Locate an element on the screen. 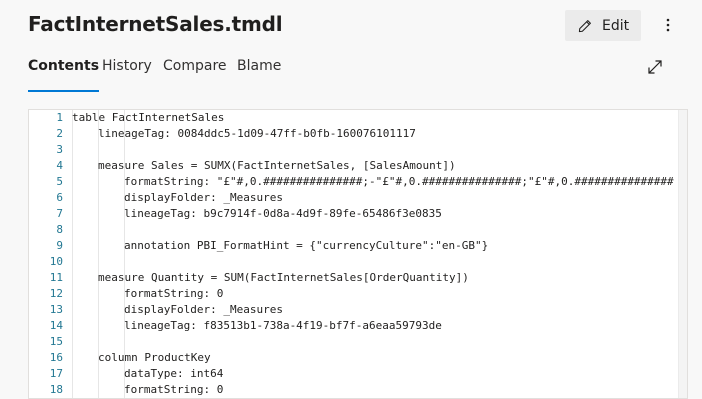 The image size is (702, 399). more-vertical-icon is located at coordinates (668, 26).